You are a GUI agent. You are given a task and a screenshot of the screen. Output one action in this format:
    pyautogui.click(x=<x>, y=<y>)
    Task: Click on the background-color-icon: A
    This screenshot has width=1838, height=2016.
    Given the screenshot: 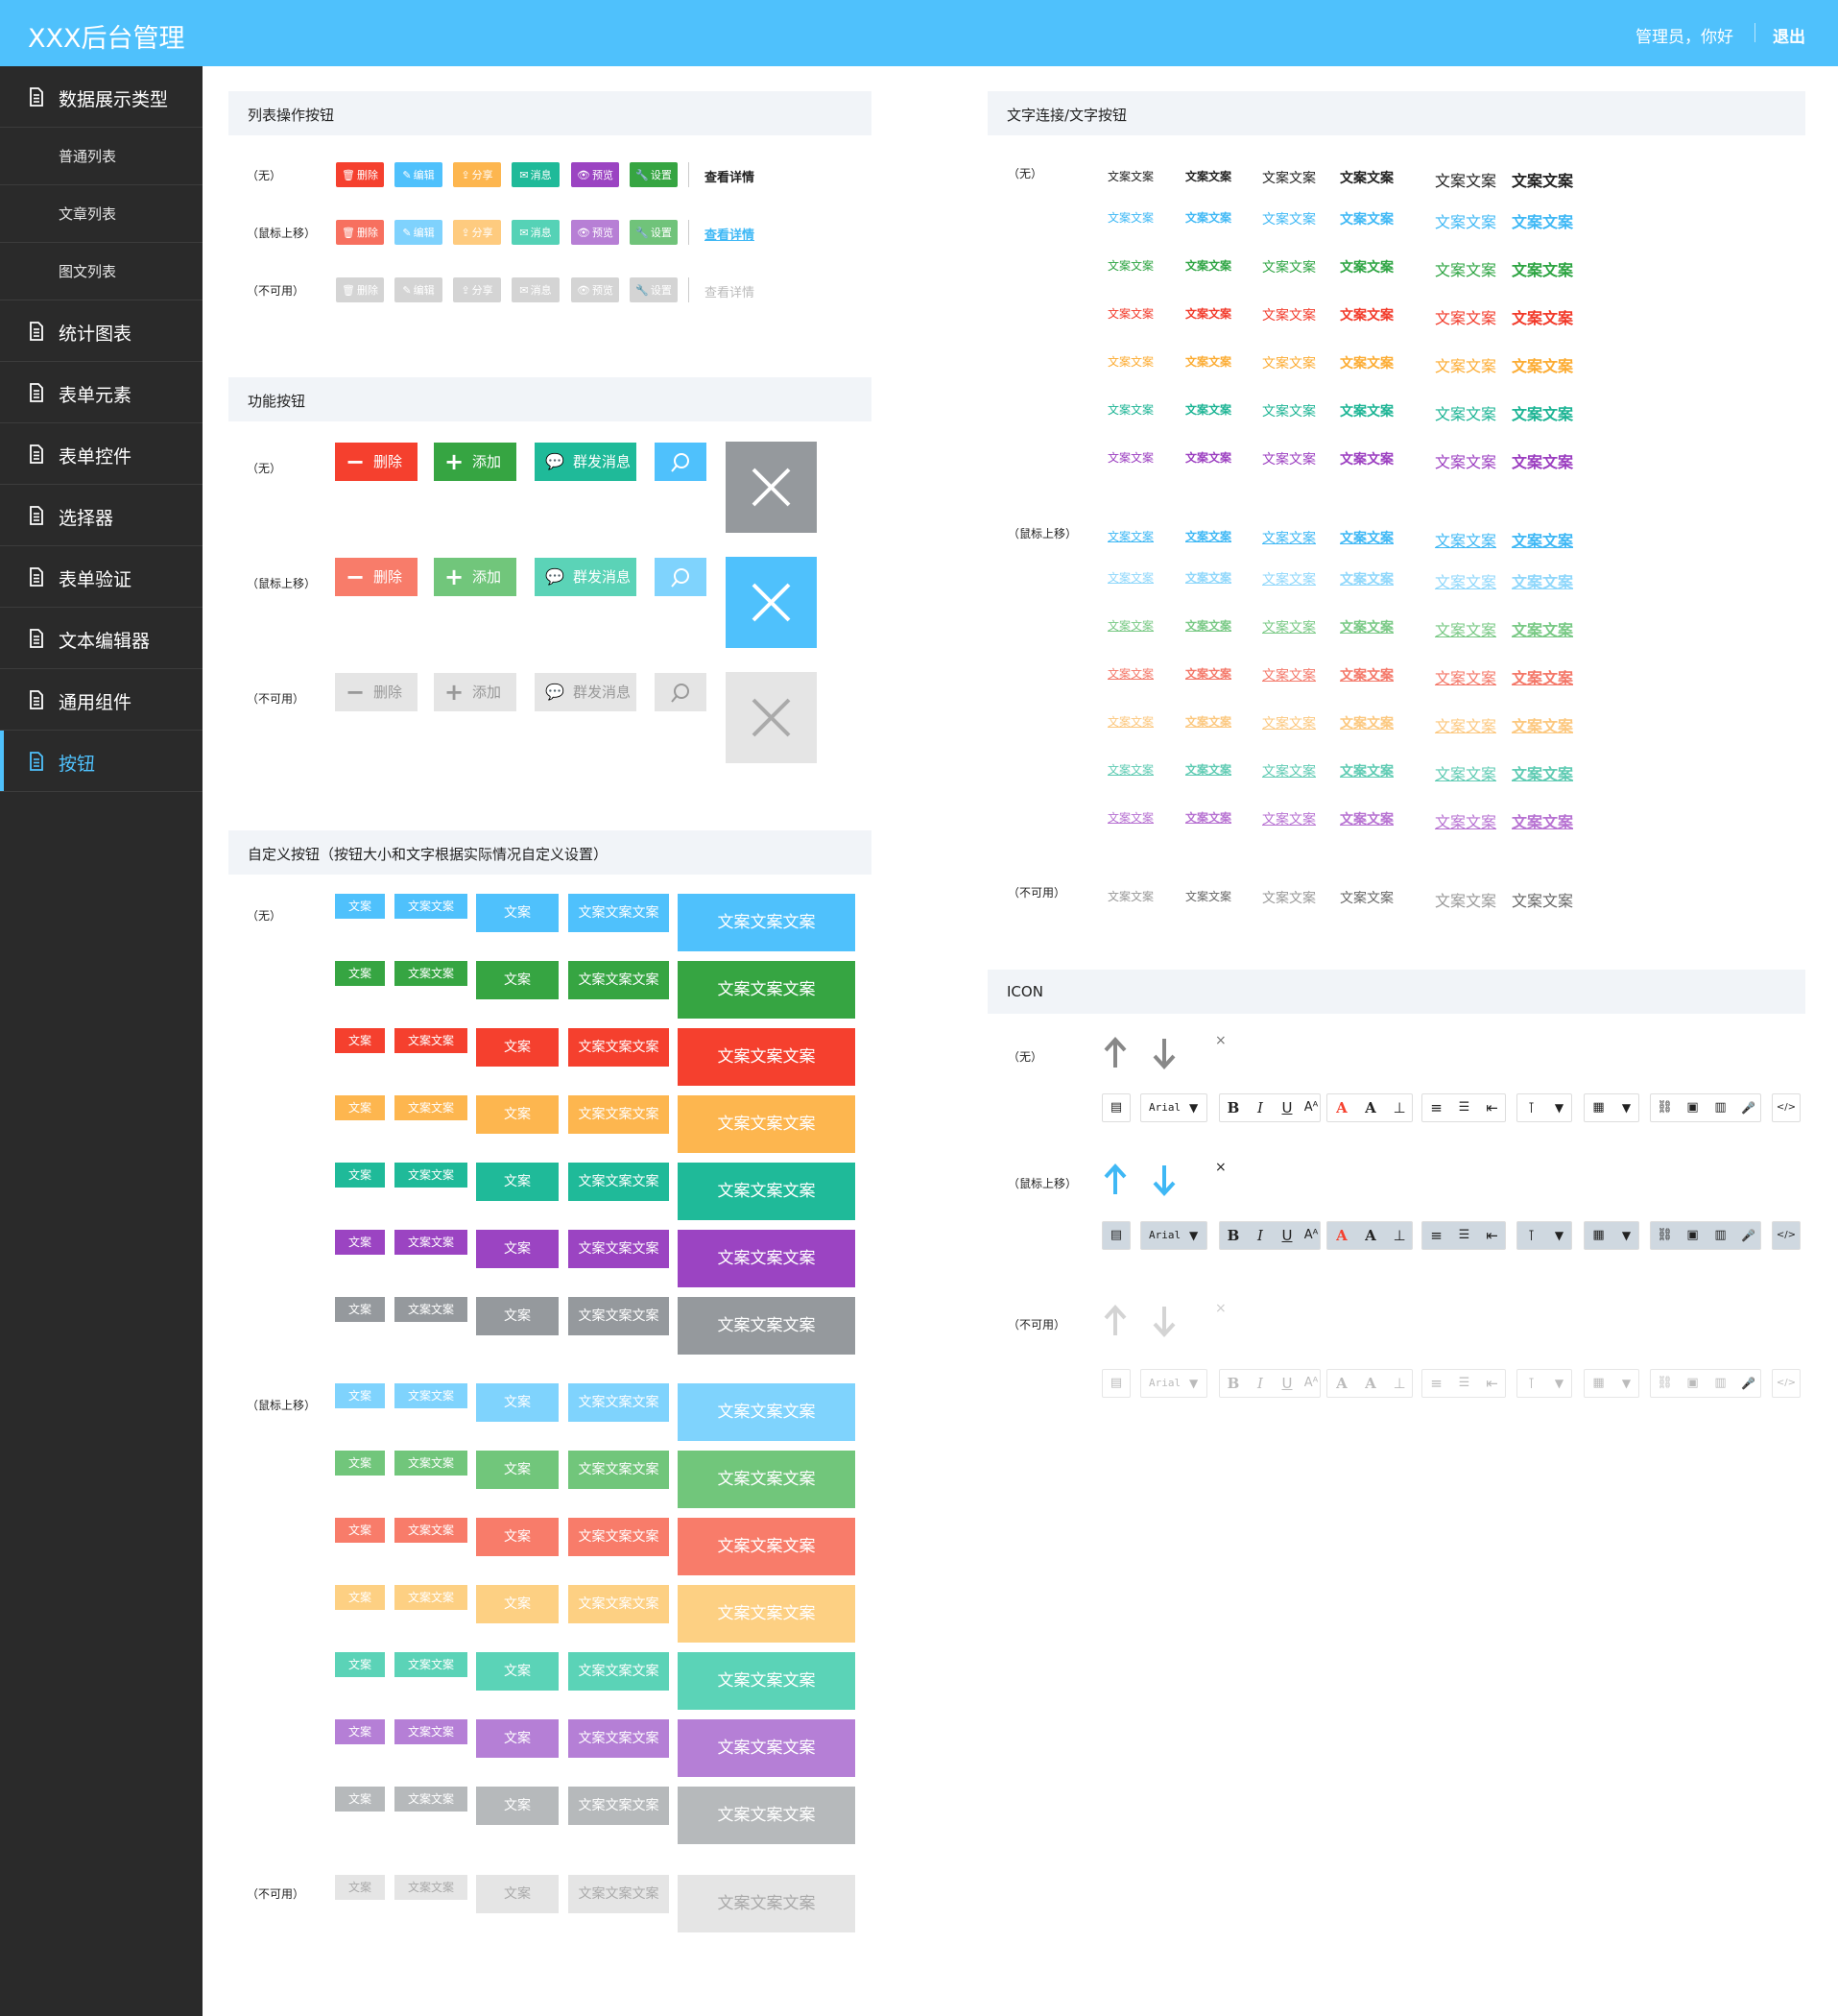 What is the action you would take?
    pyautogui.click(x=1370, y=1107)
    